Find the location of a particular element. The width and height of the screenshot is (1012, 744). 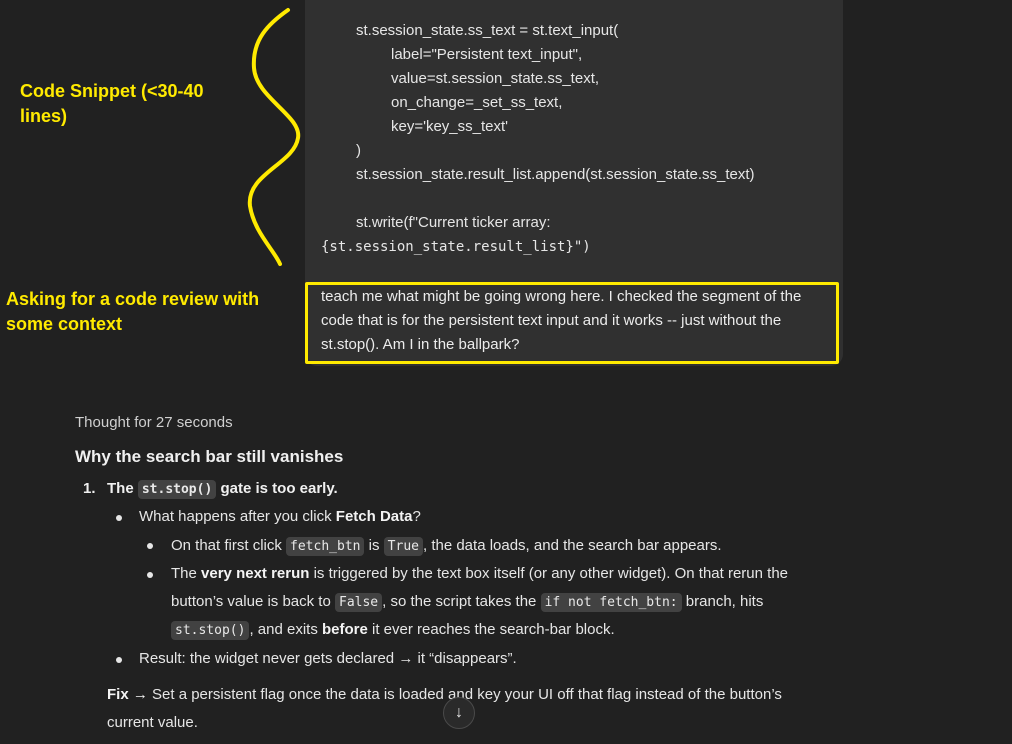

list-item-1: The st.stop() gate is too early. is located at coordinates (222, 489).